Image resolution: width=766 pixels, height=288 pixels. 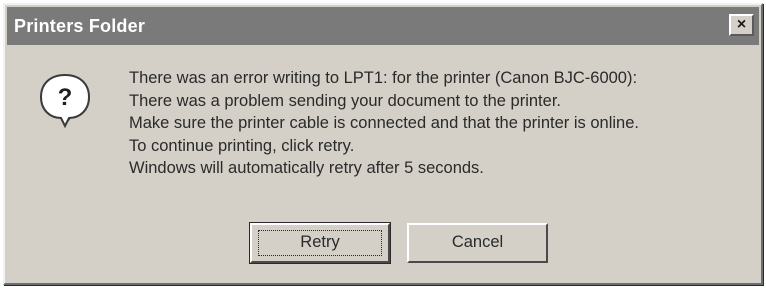 I want to click on question-icon: ?, so click(x=65, y=100).